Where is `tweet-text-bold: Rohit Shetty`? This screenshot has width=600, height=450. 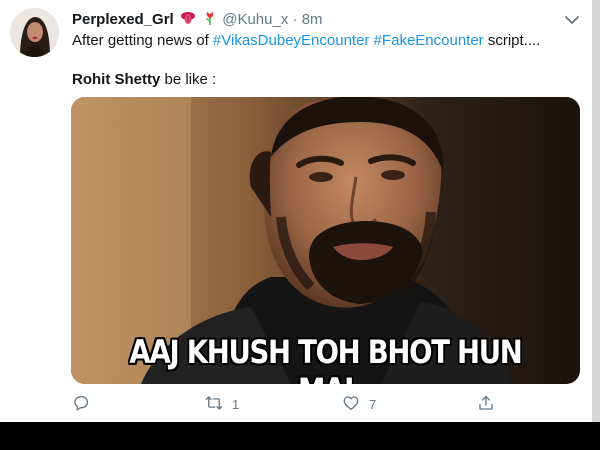 tweet-text-bold: Rohit Shetty is located at coordinates (116, 79).